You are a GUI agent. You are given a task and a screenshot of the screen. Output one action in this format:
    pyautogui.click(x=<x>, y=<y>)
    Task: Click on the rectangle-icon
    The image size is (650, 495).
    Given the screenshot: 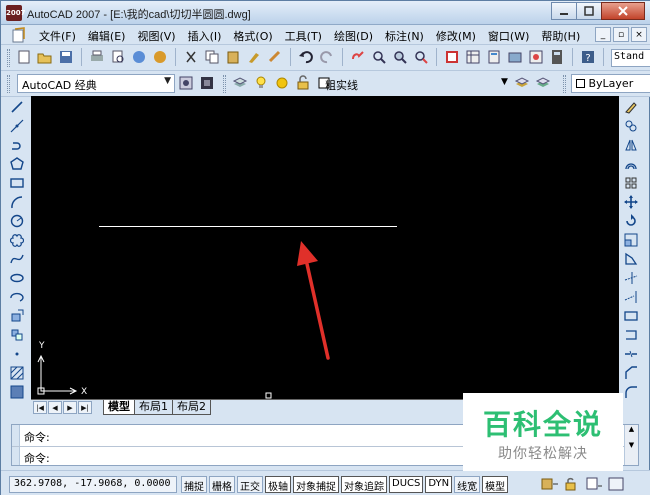 What is the action you would take?
    pyautogui.click(x=17, y=182)
    